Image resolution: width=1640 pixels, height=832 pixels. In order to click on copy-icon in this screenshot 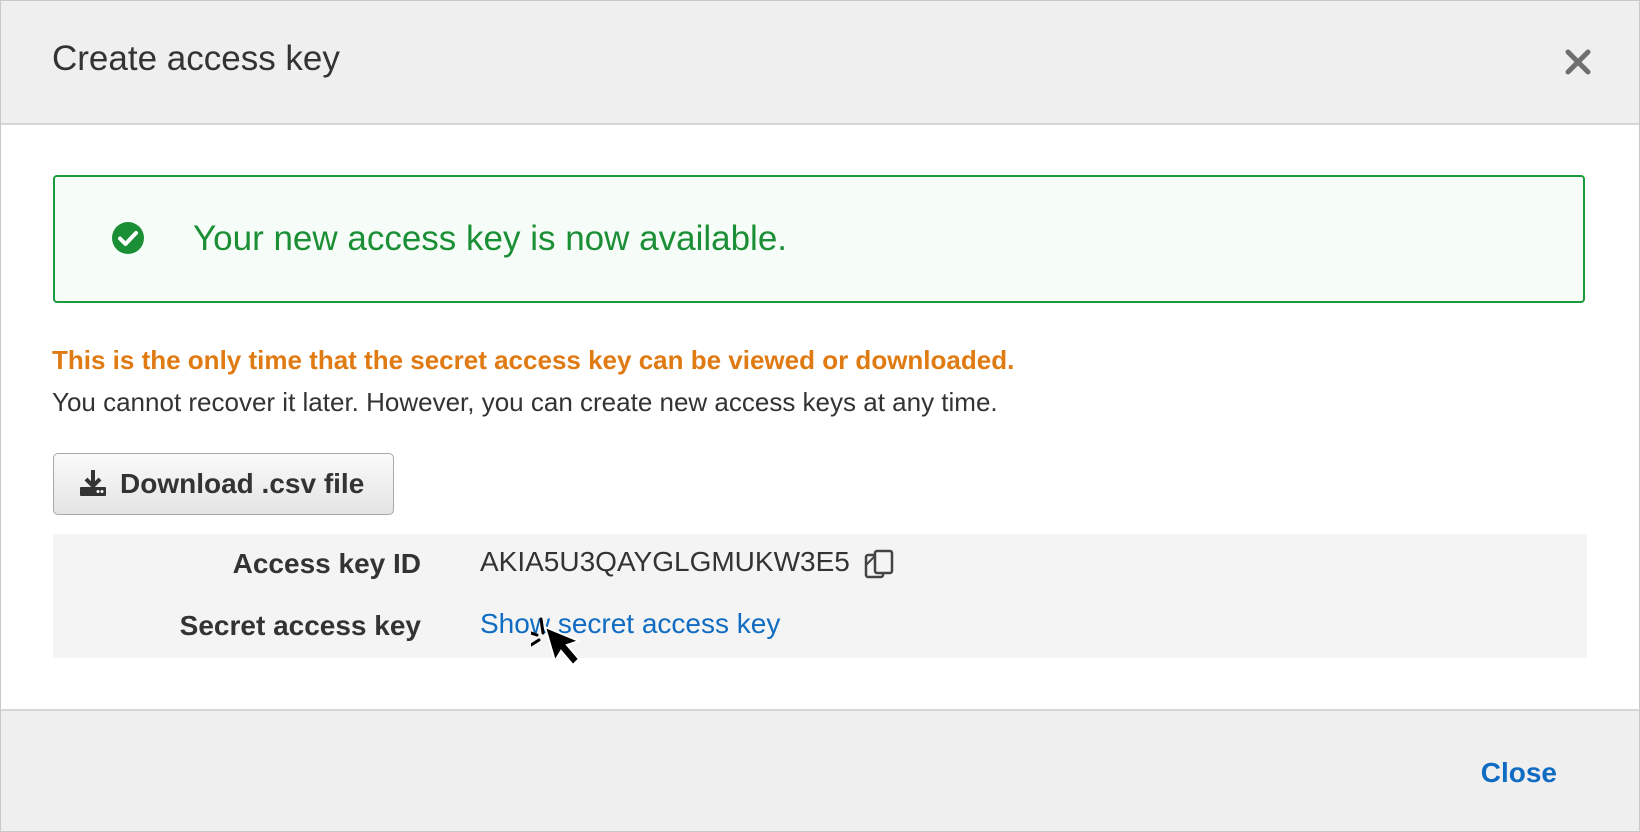, I will do `click(880, 565)`.